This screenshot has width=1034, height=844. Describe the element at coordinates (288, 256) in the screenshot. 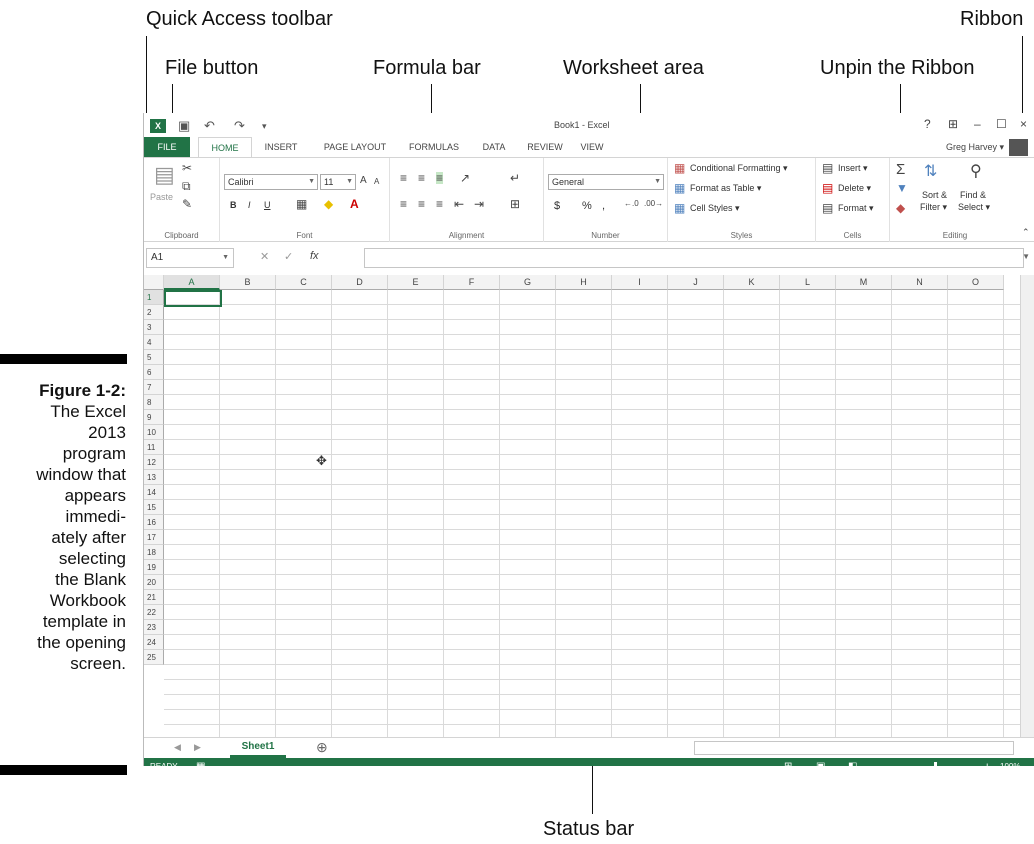

I see `enter-icon: ✓` at that location.